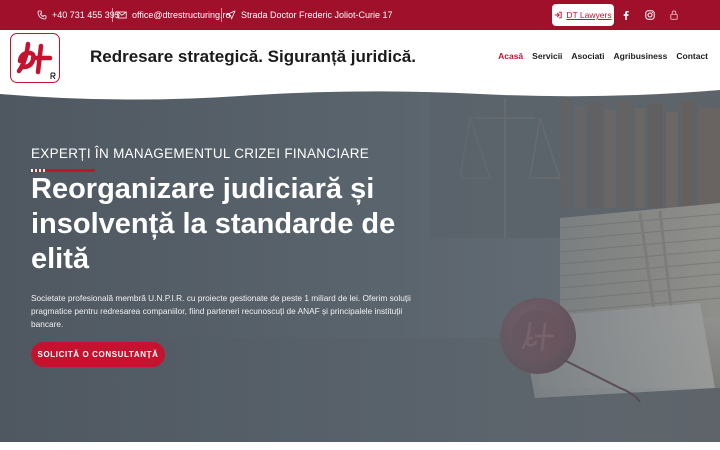 The image size is (720, 450). I want to click on company-logo, so click(35, 58).